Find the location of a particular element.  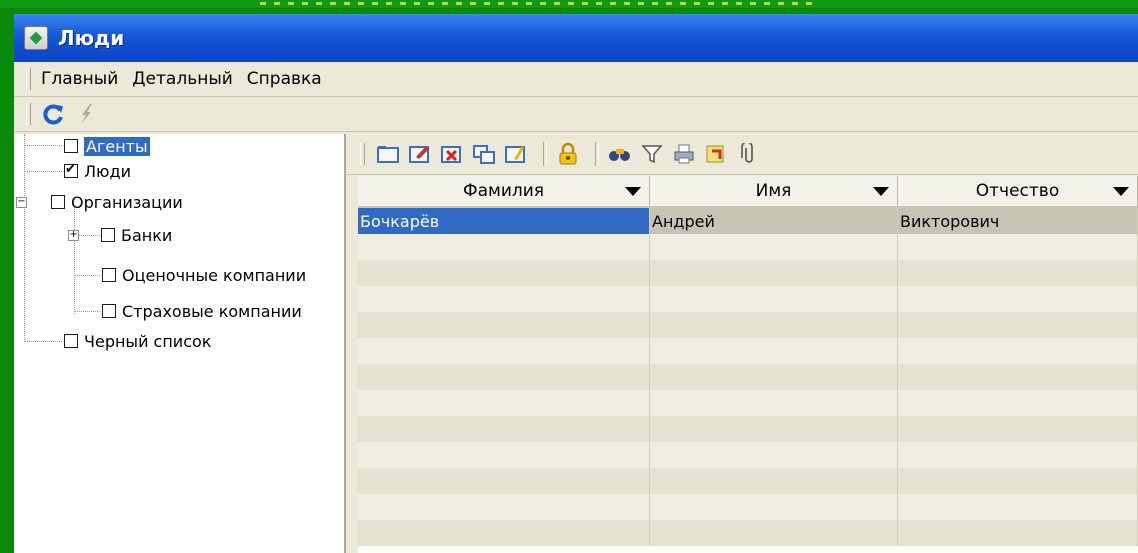

menu-item-help: Справка is located at coordinates (284, 79).